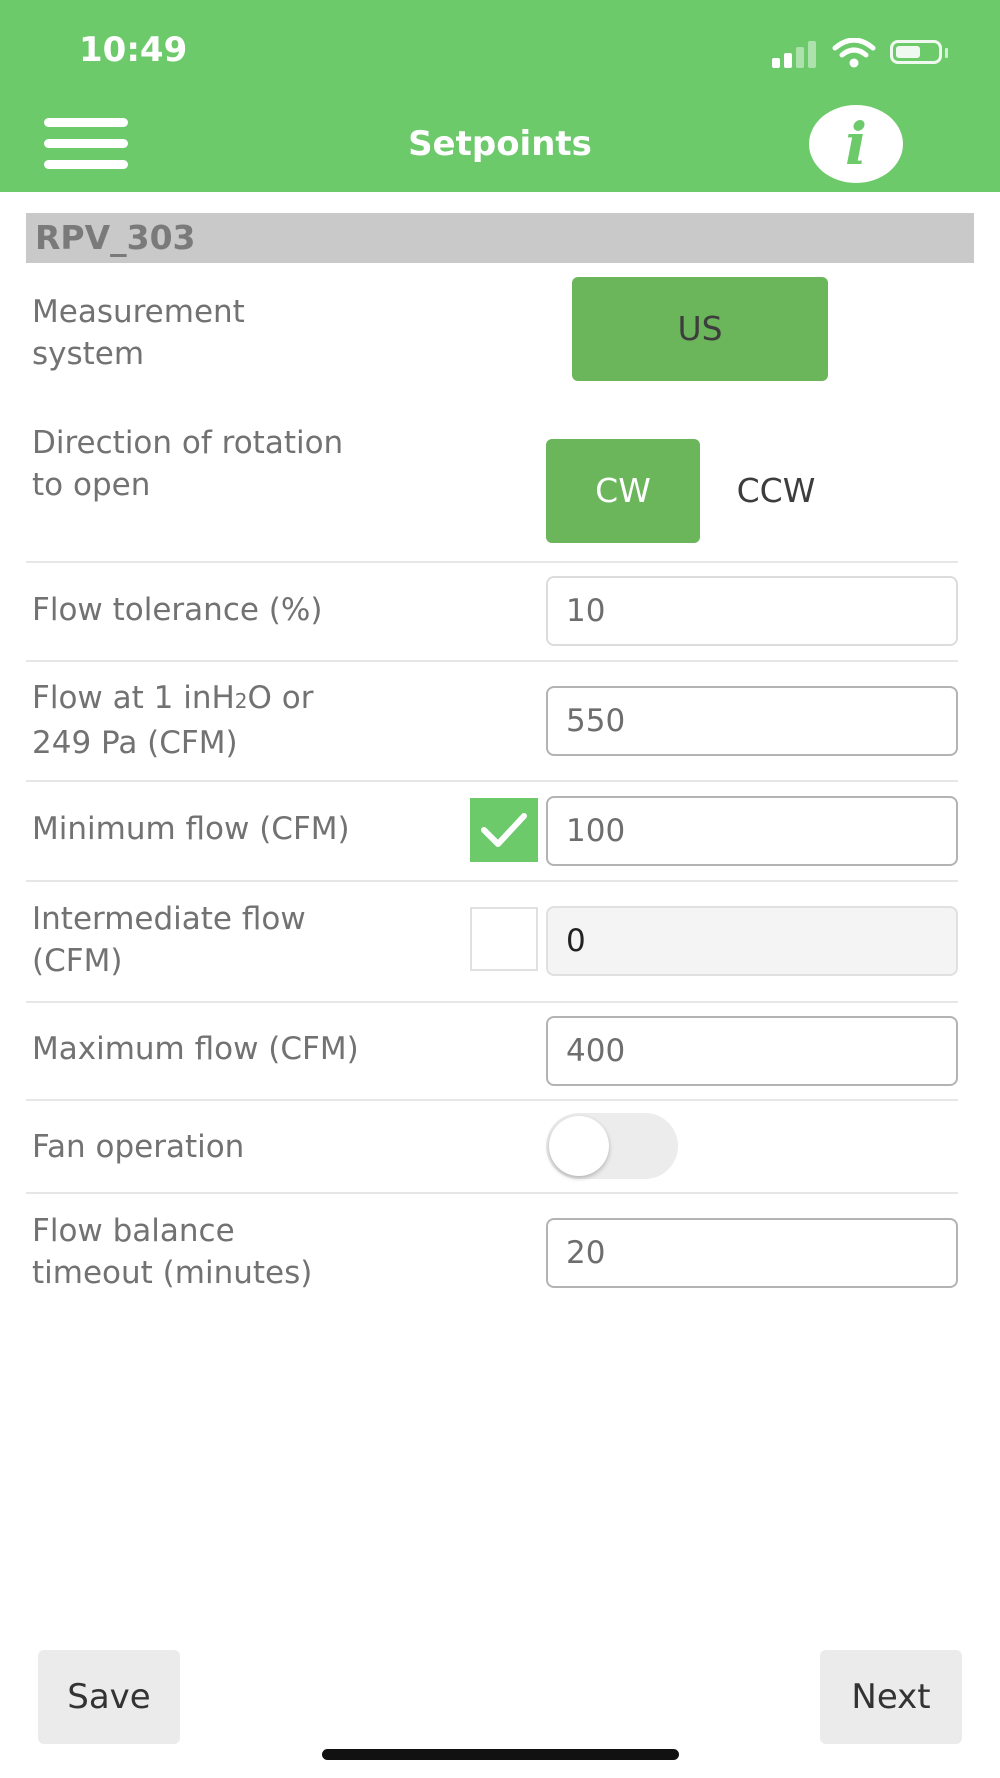 The image size is (1000, 1778). I want to click on flow-tolerance-label: Flow tolerance (%), so click(177, 610).